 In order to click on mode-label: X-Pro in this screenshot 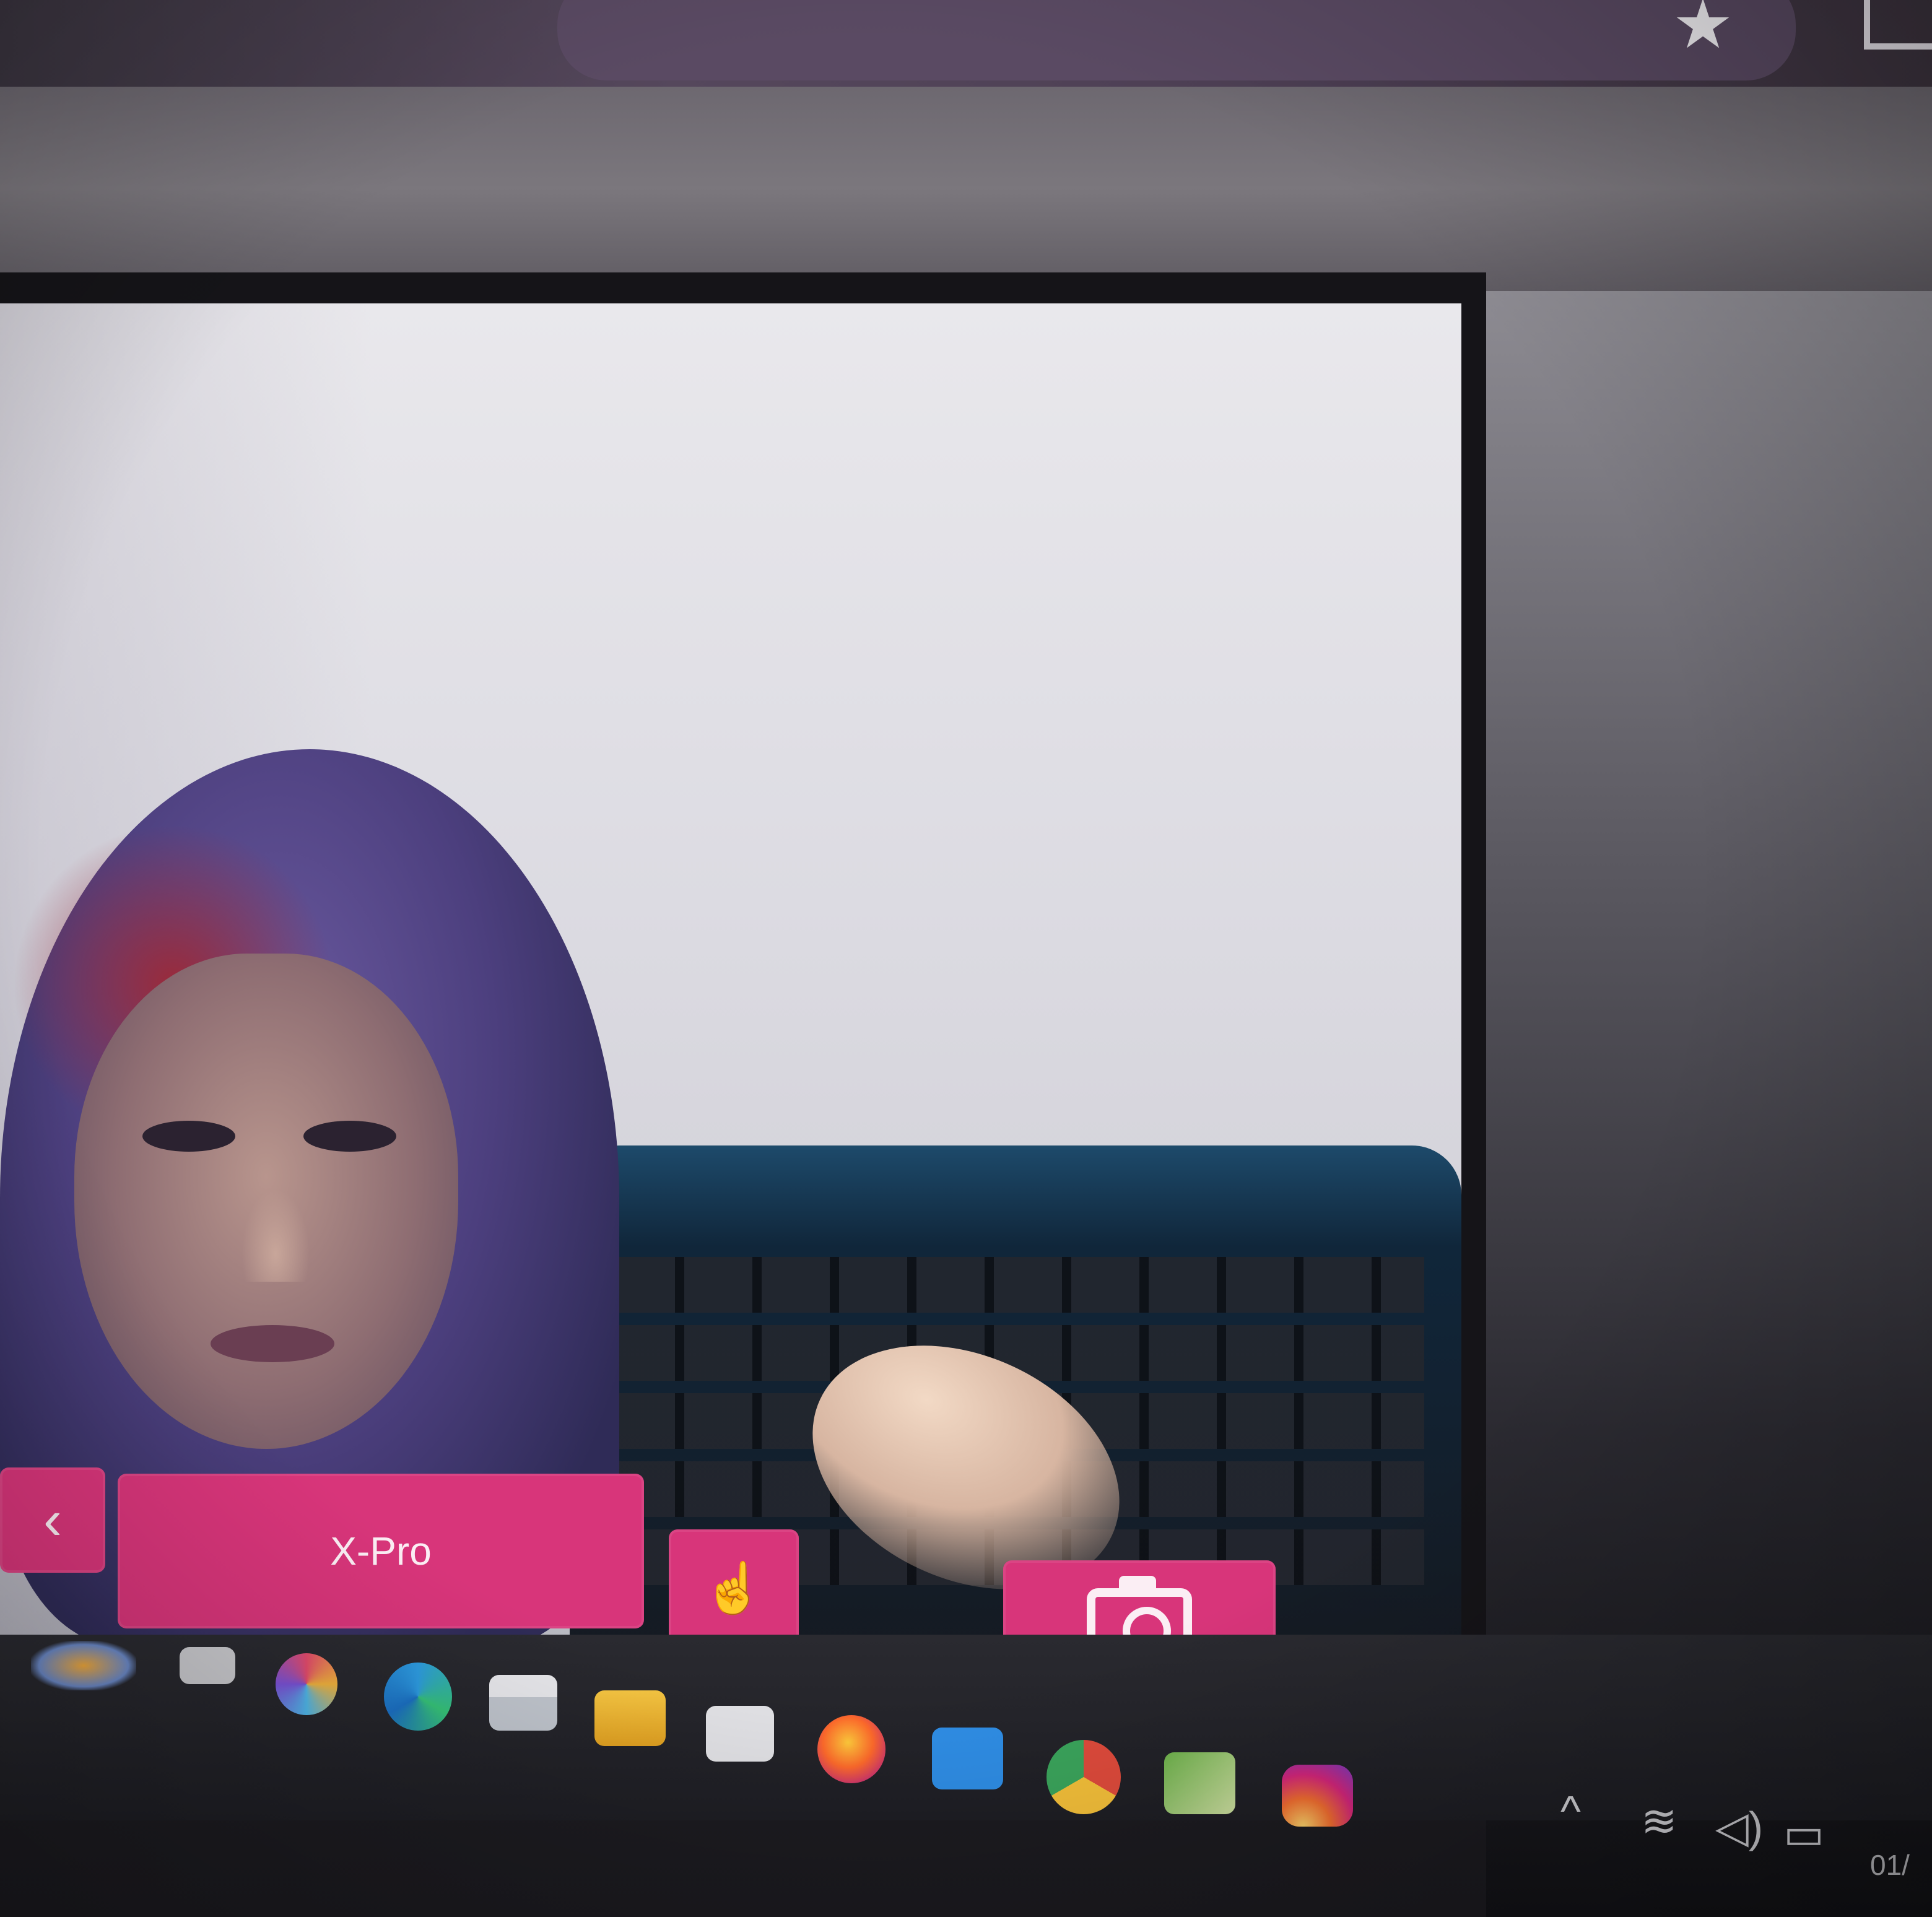, I will do `click(381, 1551)`.